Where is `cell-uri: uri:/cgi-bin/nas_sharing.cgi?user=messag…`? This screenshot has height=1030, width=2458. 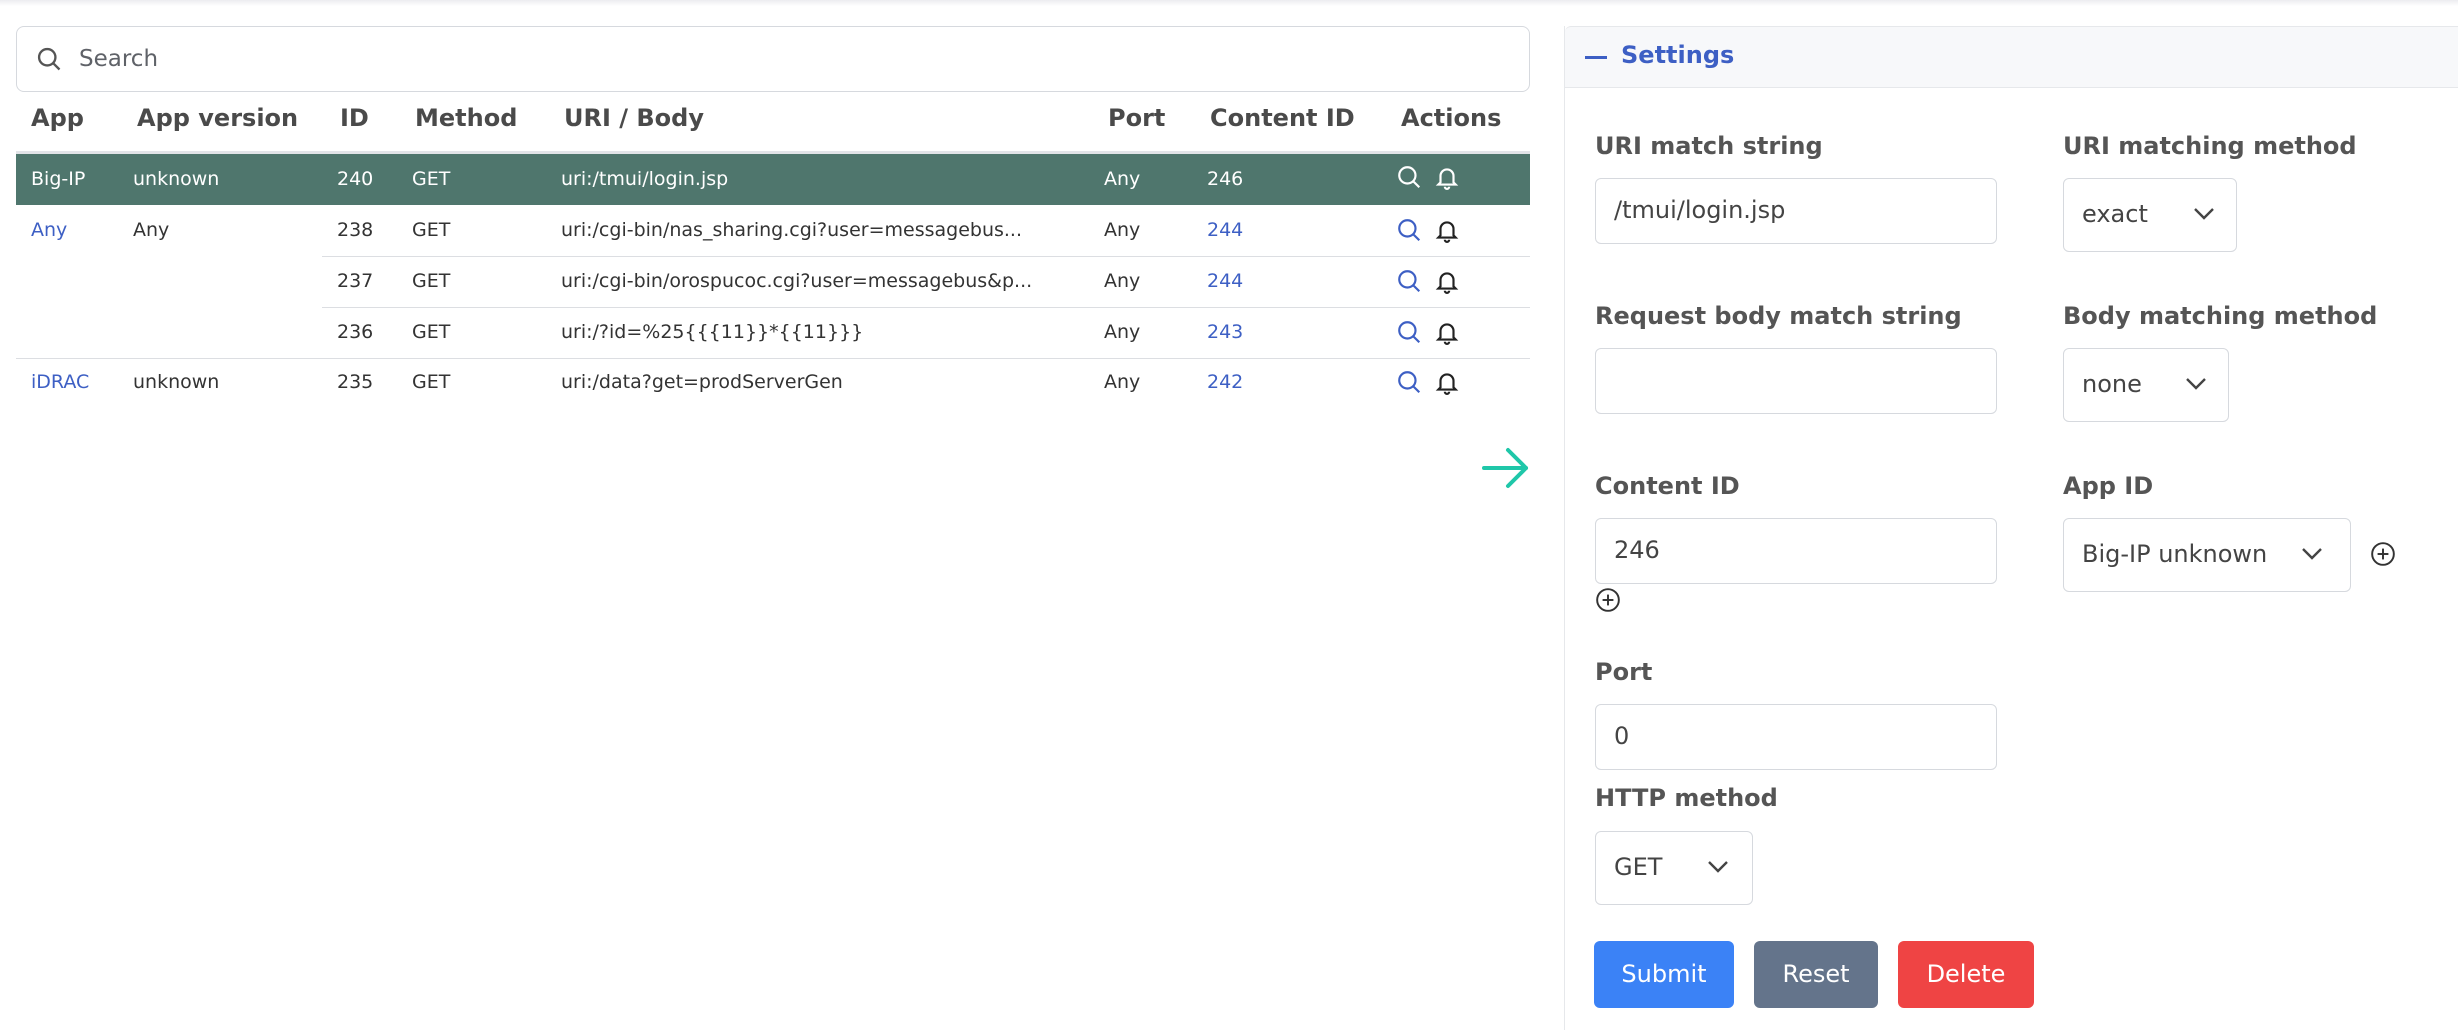 cell-uri: uri:/cgi-bin/nas_sharing.cgi?user=messag… is located at coordinates (792, 230).